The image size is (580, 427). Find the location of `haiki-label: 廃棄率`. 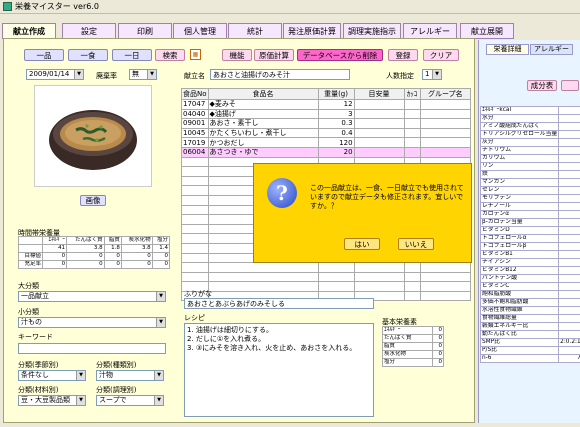

haiki-label: 廃棄率 is located at coordinates (106, 76).